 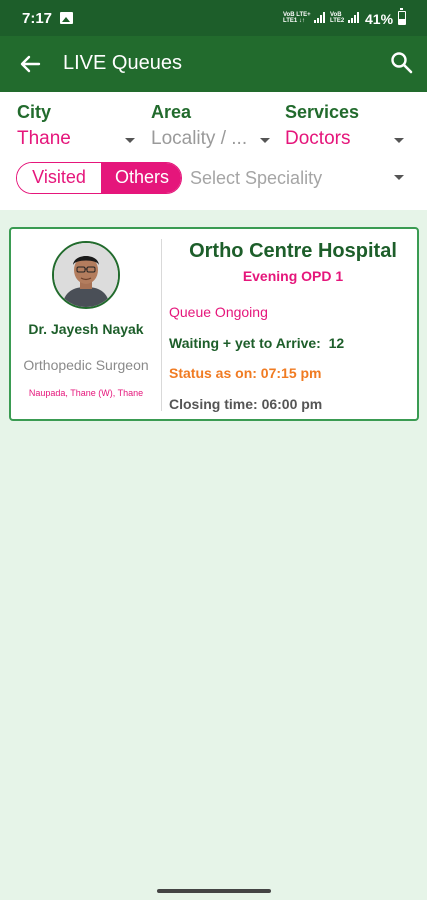 What do you see at coordinates (213, 64) in the screenshot?
I see `app-bar: LIVE Queues` at bounding box center [213, 64].